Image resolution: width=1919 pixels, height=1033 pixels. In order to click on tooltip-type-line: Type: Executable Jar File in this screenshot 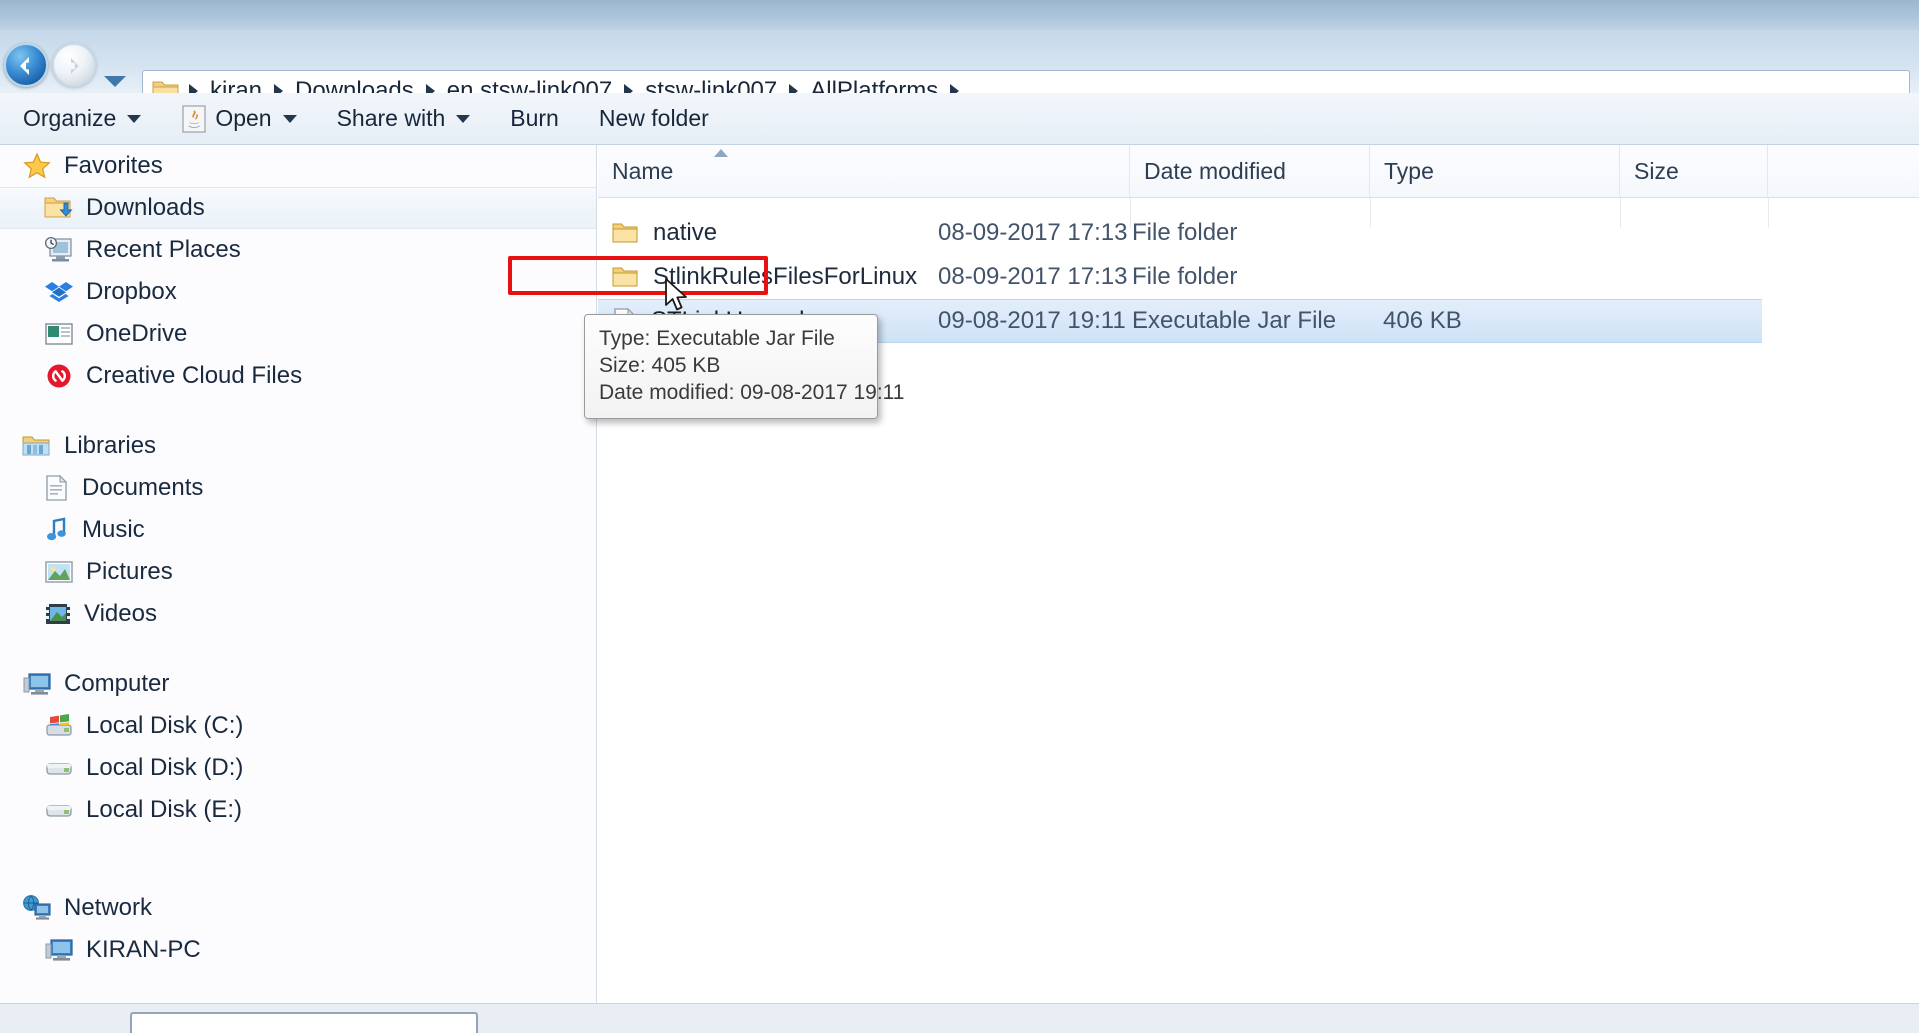, I will do `click(717, 338)`.